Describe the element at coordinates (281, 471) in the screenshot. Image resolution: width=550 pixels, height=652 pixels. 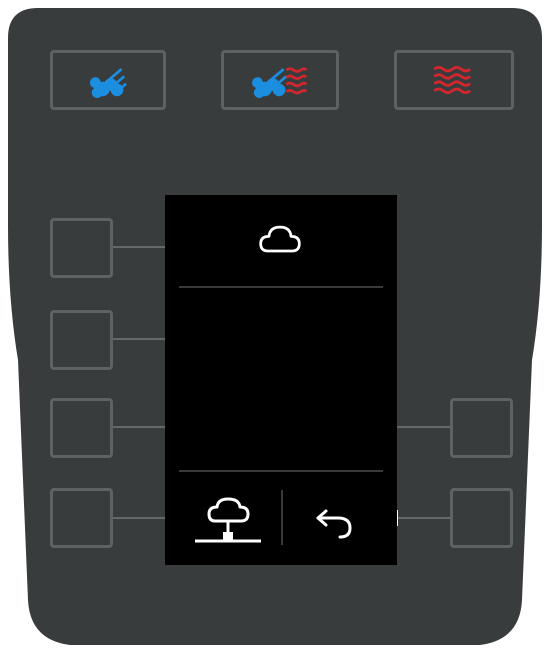
I see `screen-footer-divider` at that location.